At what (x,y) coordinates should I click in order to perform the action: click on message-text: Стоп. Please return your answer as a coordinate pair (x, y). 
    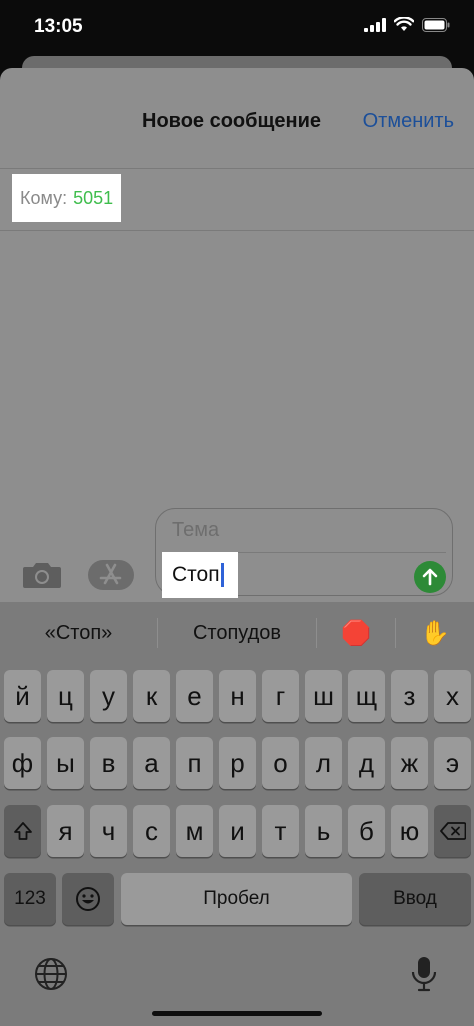
    Looking at the image, I should click on (196, 574).